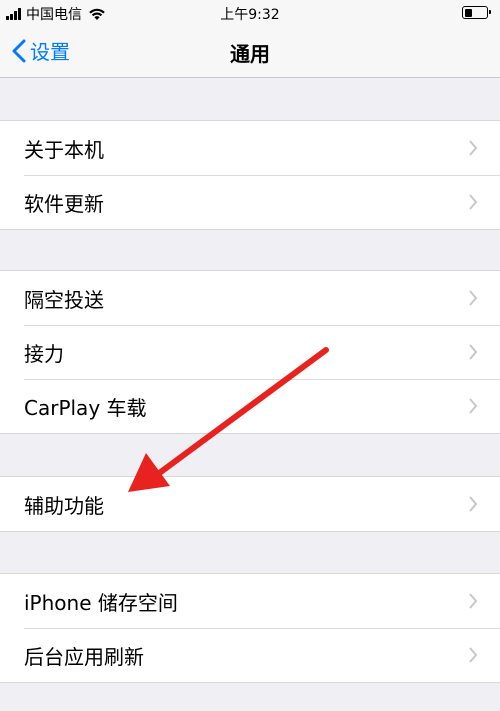 The height and width of the screenshot is (711, 500). What do you see at coordinates (250, 655) in the screenshot?
I see `row-background-refresh: 后台应用刷新` at bounding box center [250, 655].